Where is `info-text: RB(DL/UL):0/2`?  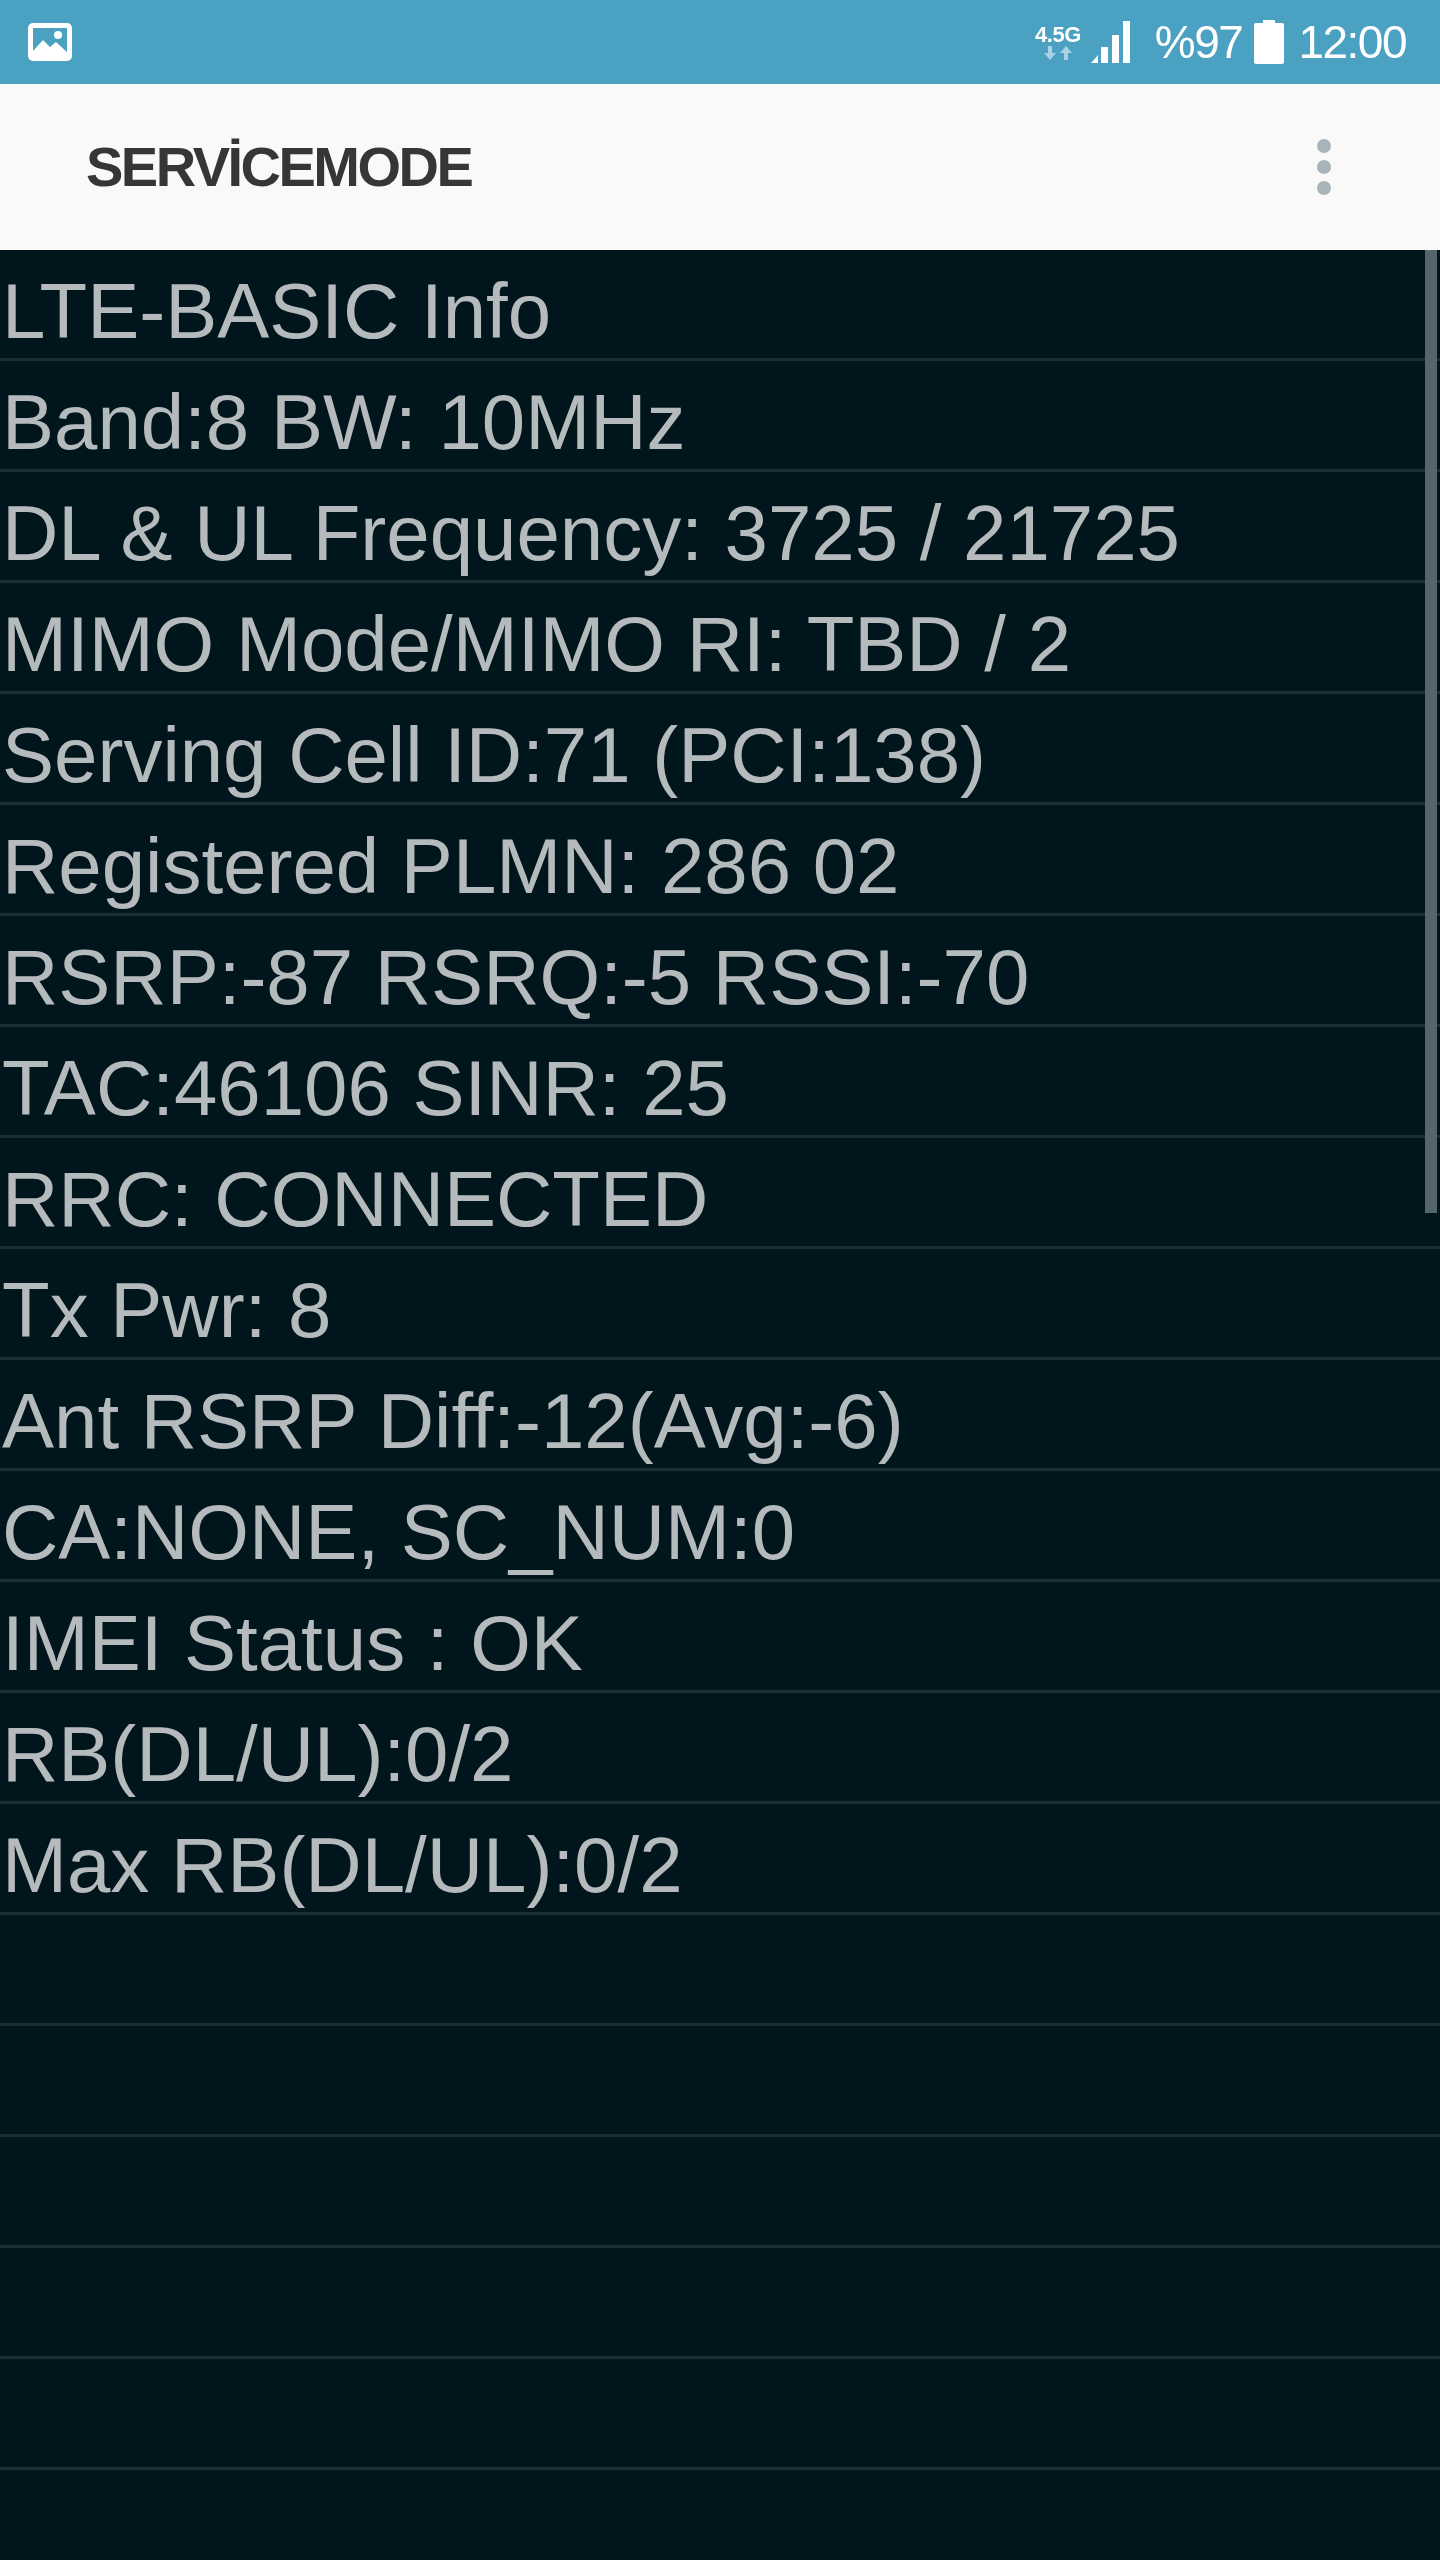
info-text: RB(DL/UL):0/2 is located at coordinates (257, 1754).